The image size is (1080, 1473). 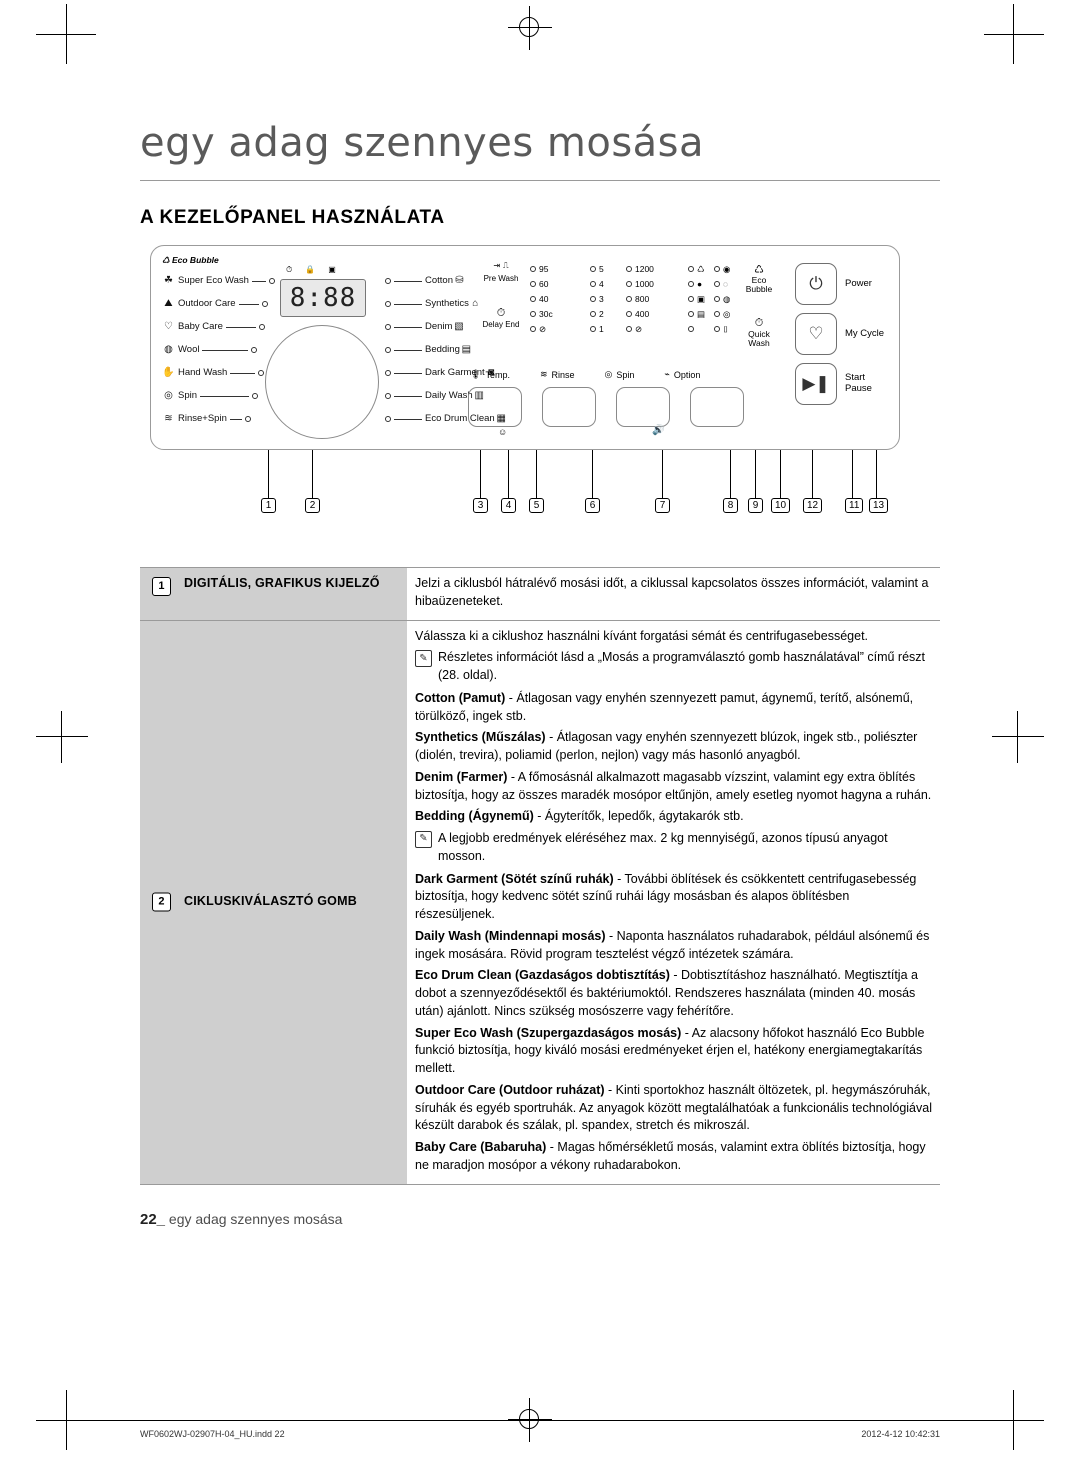 I want to click on extra-indicator: ▤, so click(x=701, y=314).